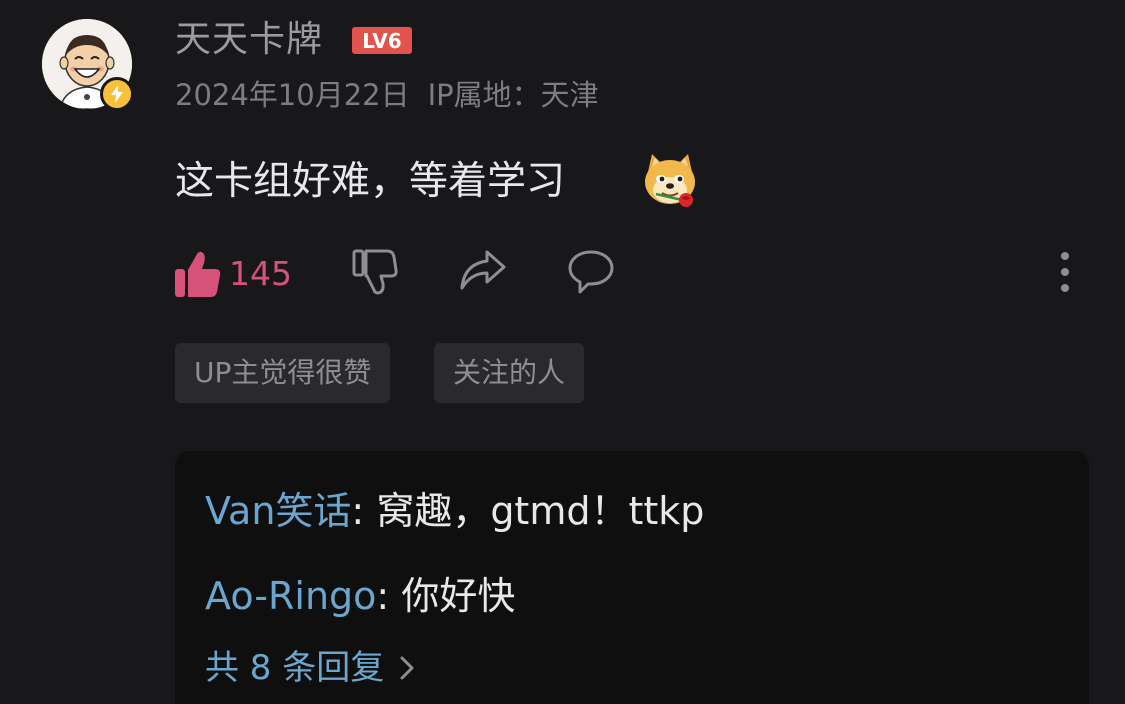 The width and height of the screenshot is (1125, 704). I want to click on reply-count-text: 共 8 条回复, so click(295, 668).